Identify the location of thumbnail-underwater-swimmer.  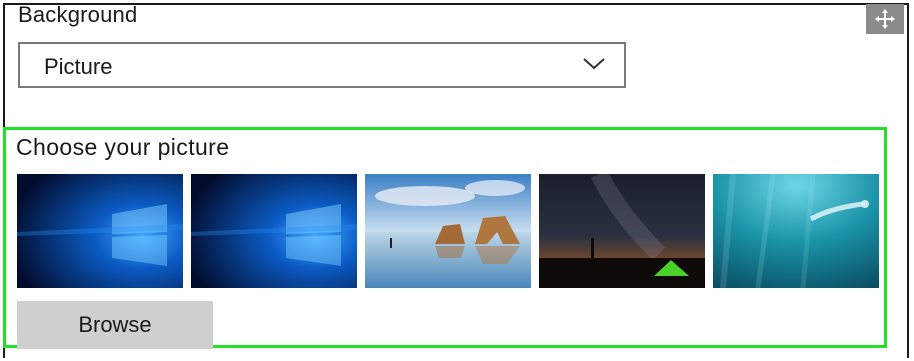
(796, 231).